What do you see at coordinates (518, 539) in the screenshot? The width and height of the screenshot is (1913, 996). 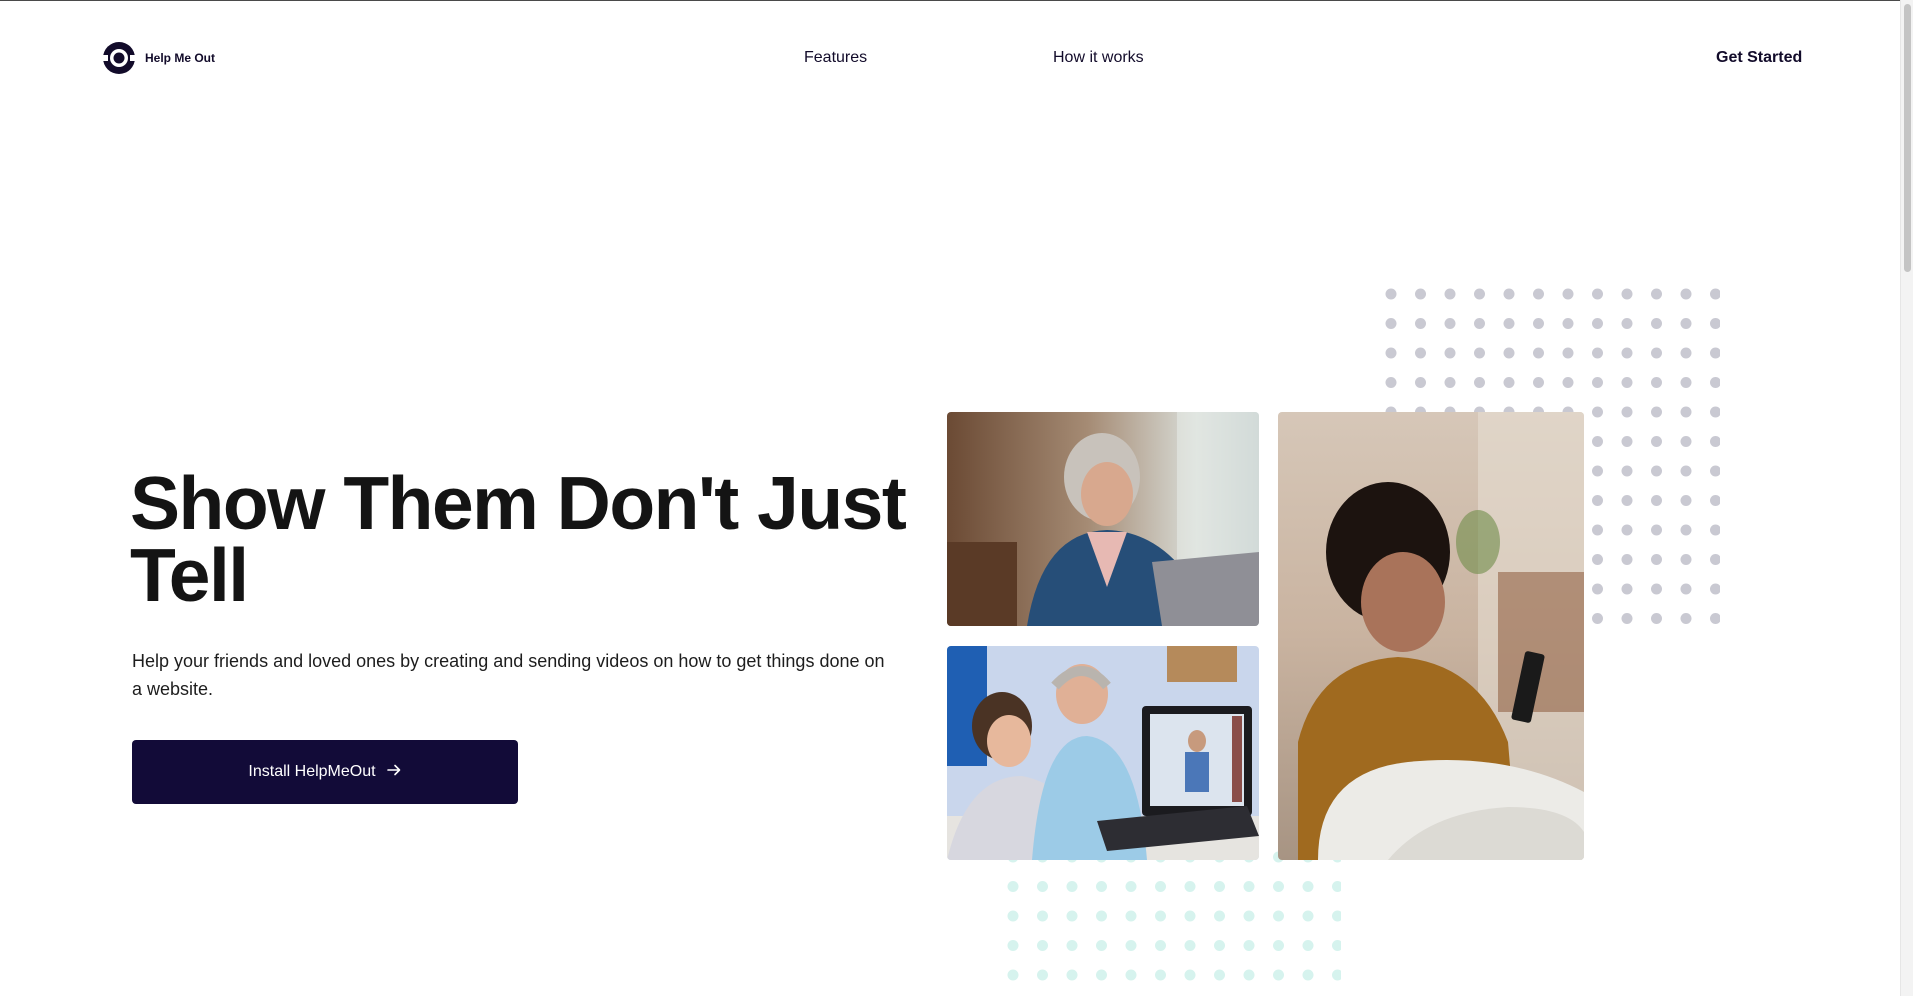 I see `hero-headline: Show Them Don't Just Tell` at bounding box center [518, 539].